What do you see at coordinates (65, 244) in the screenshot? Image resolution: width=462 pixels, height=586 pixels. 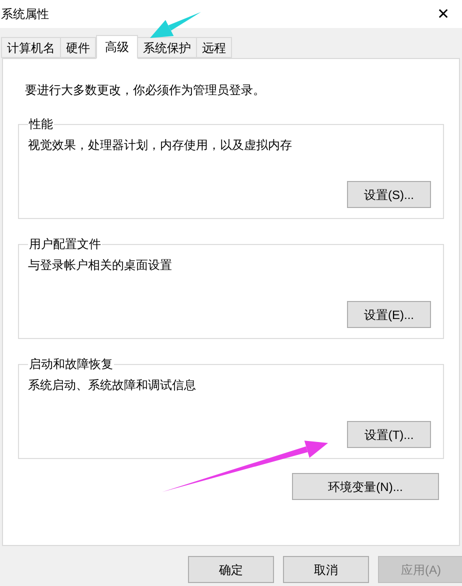 I see `group-title: 用户配置文件` at bounding box center [65, 244].